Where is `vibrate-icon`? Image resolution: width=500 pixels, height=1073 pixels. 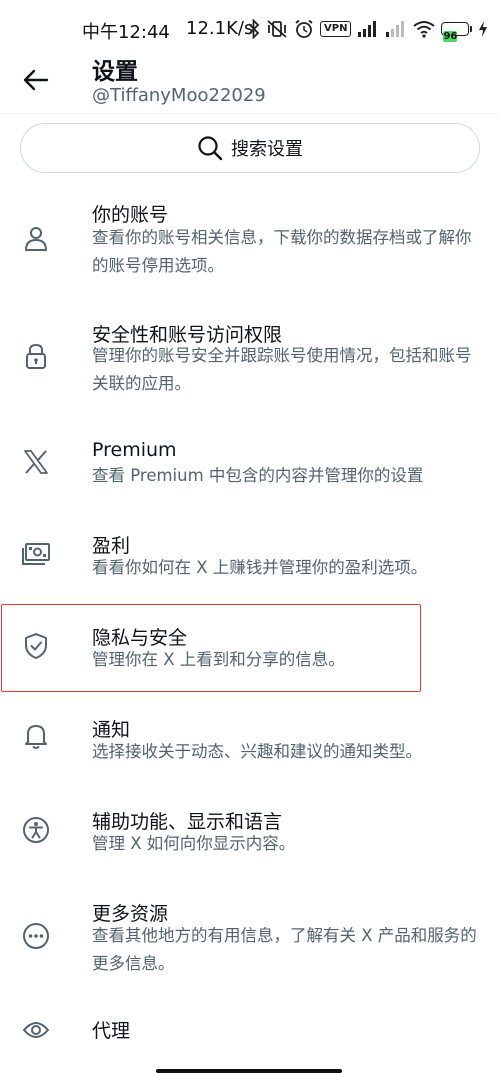
vibrate-icon is located at coordinates (277, 29).